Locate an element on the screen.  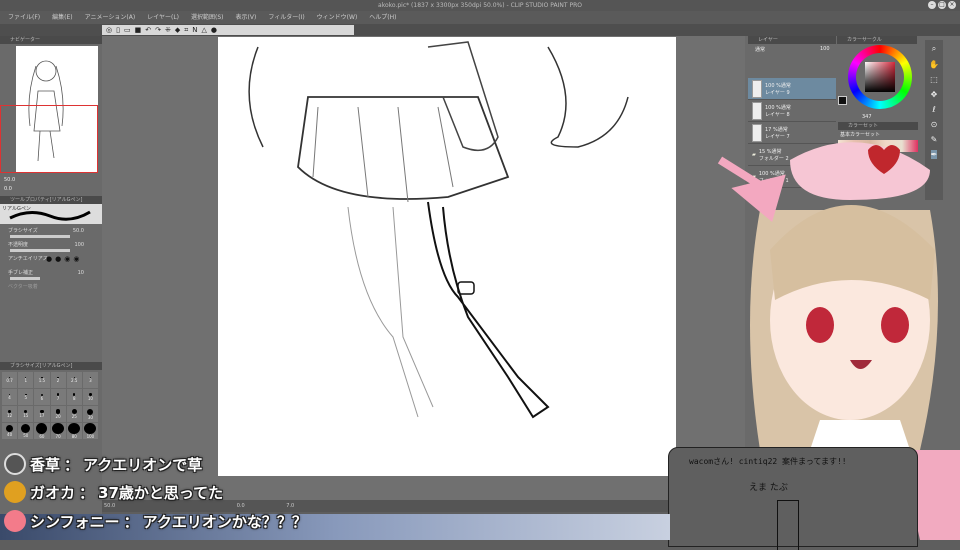
select-tool-icon: ⬚ is located at coordinates (934, 79).